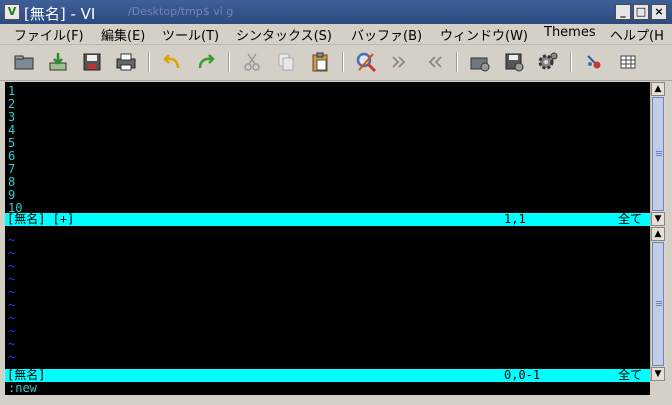 This screenshot has height=405, width=672. Describe the element at coordinates (12, 12) in the screenshot. I see `vim-icon: V` at that location.